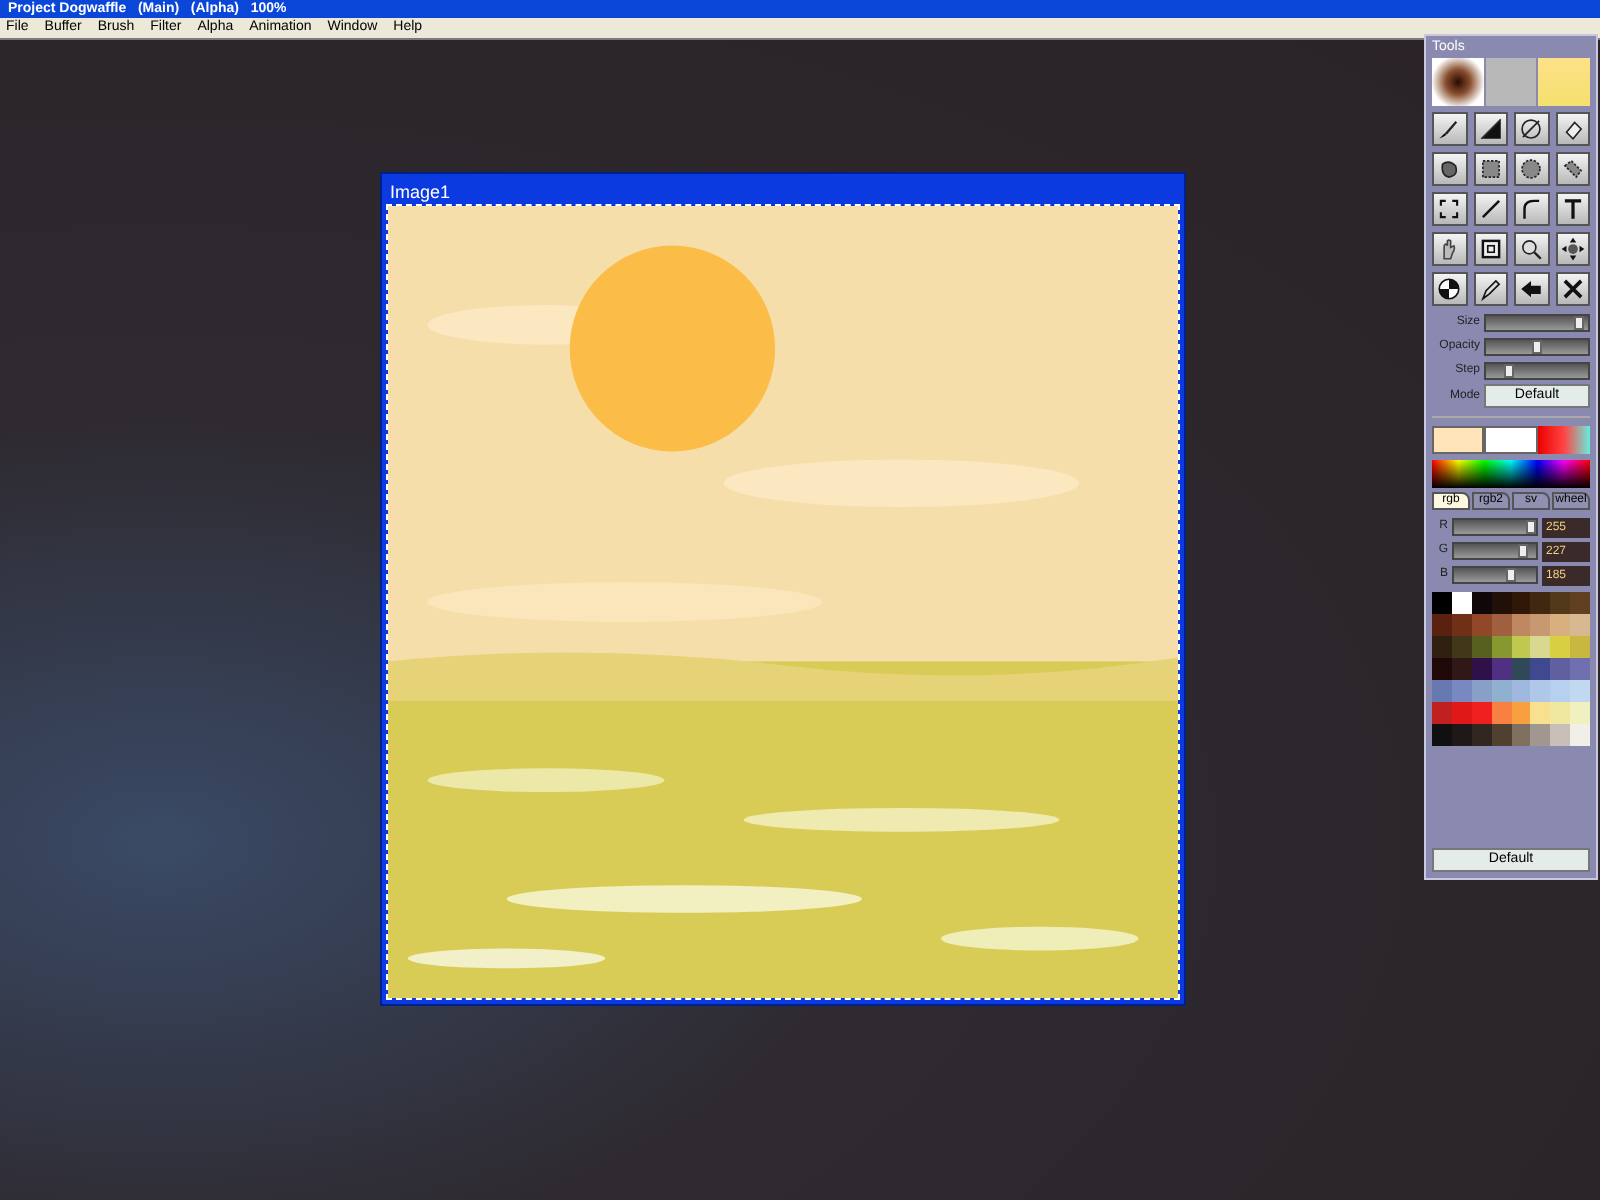 The image size is (1600, 1200). I want to click on checkered-ball-icon, so click(1449, 289).